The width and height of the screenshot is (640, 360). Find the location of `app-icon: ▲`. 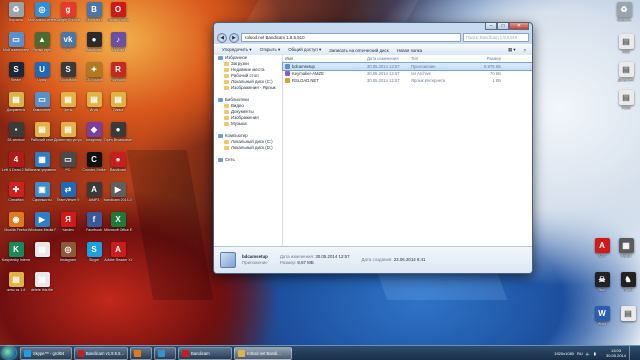

app-icon: ▲ is located at coordinates (42, 39).